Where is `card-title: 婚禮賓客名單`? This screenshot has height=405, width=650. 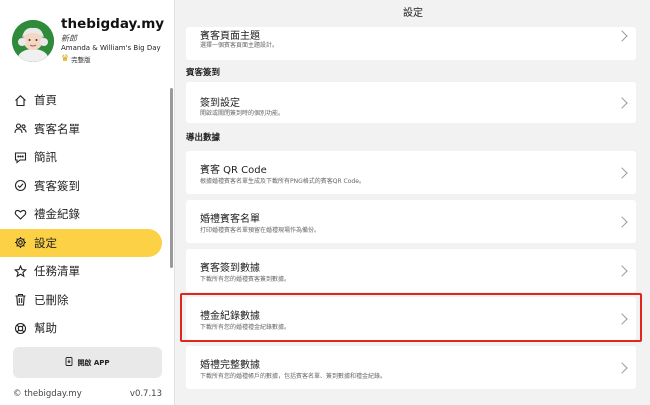 card-title: 婚禮賓客名單 is located at coordinates (230, 219).